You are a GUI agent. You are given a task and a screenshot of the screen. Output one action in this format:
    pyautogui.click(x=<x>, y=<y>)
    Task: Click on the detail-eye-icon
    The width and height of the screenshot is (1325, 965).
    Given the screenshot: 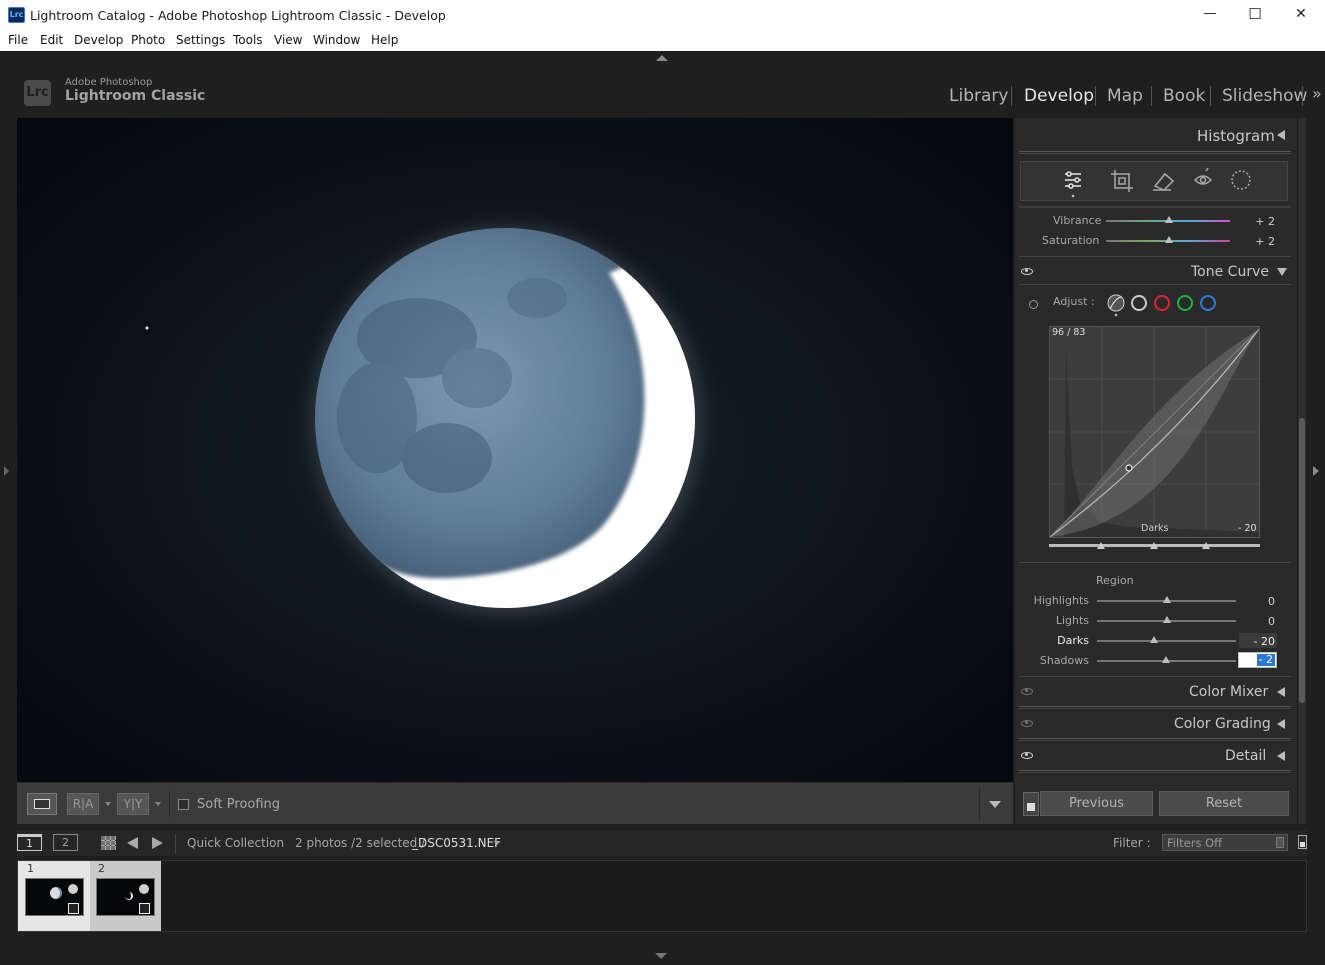 What is the action you would take?
    pyautogui.click(x=1027, y=755)
    